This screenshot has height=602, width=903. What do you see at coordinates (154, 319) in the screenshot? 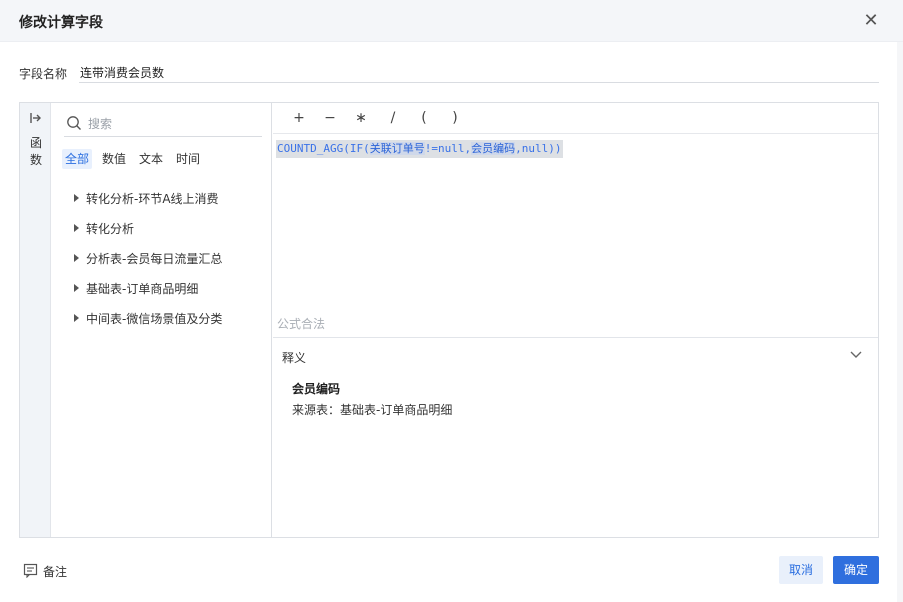
I see `tree-item-label: 中间表-微信场景值及分类` at bounding box center [154, 319].